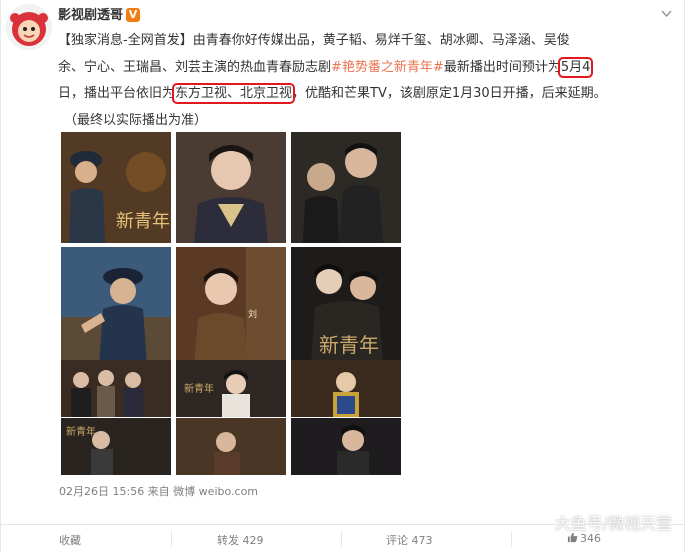  Describe the element at coordinates (666, 13) in the screenshot. I see `chevron-down-icon` at that location.